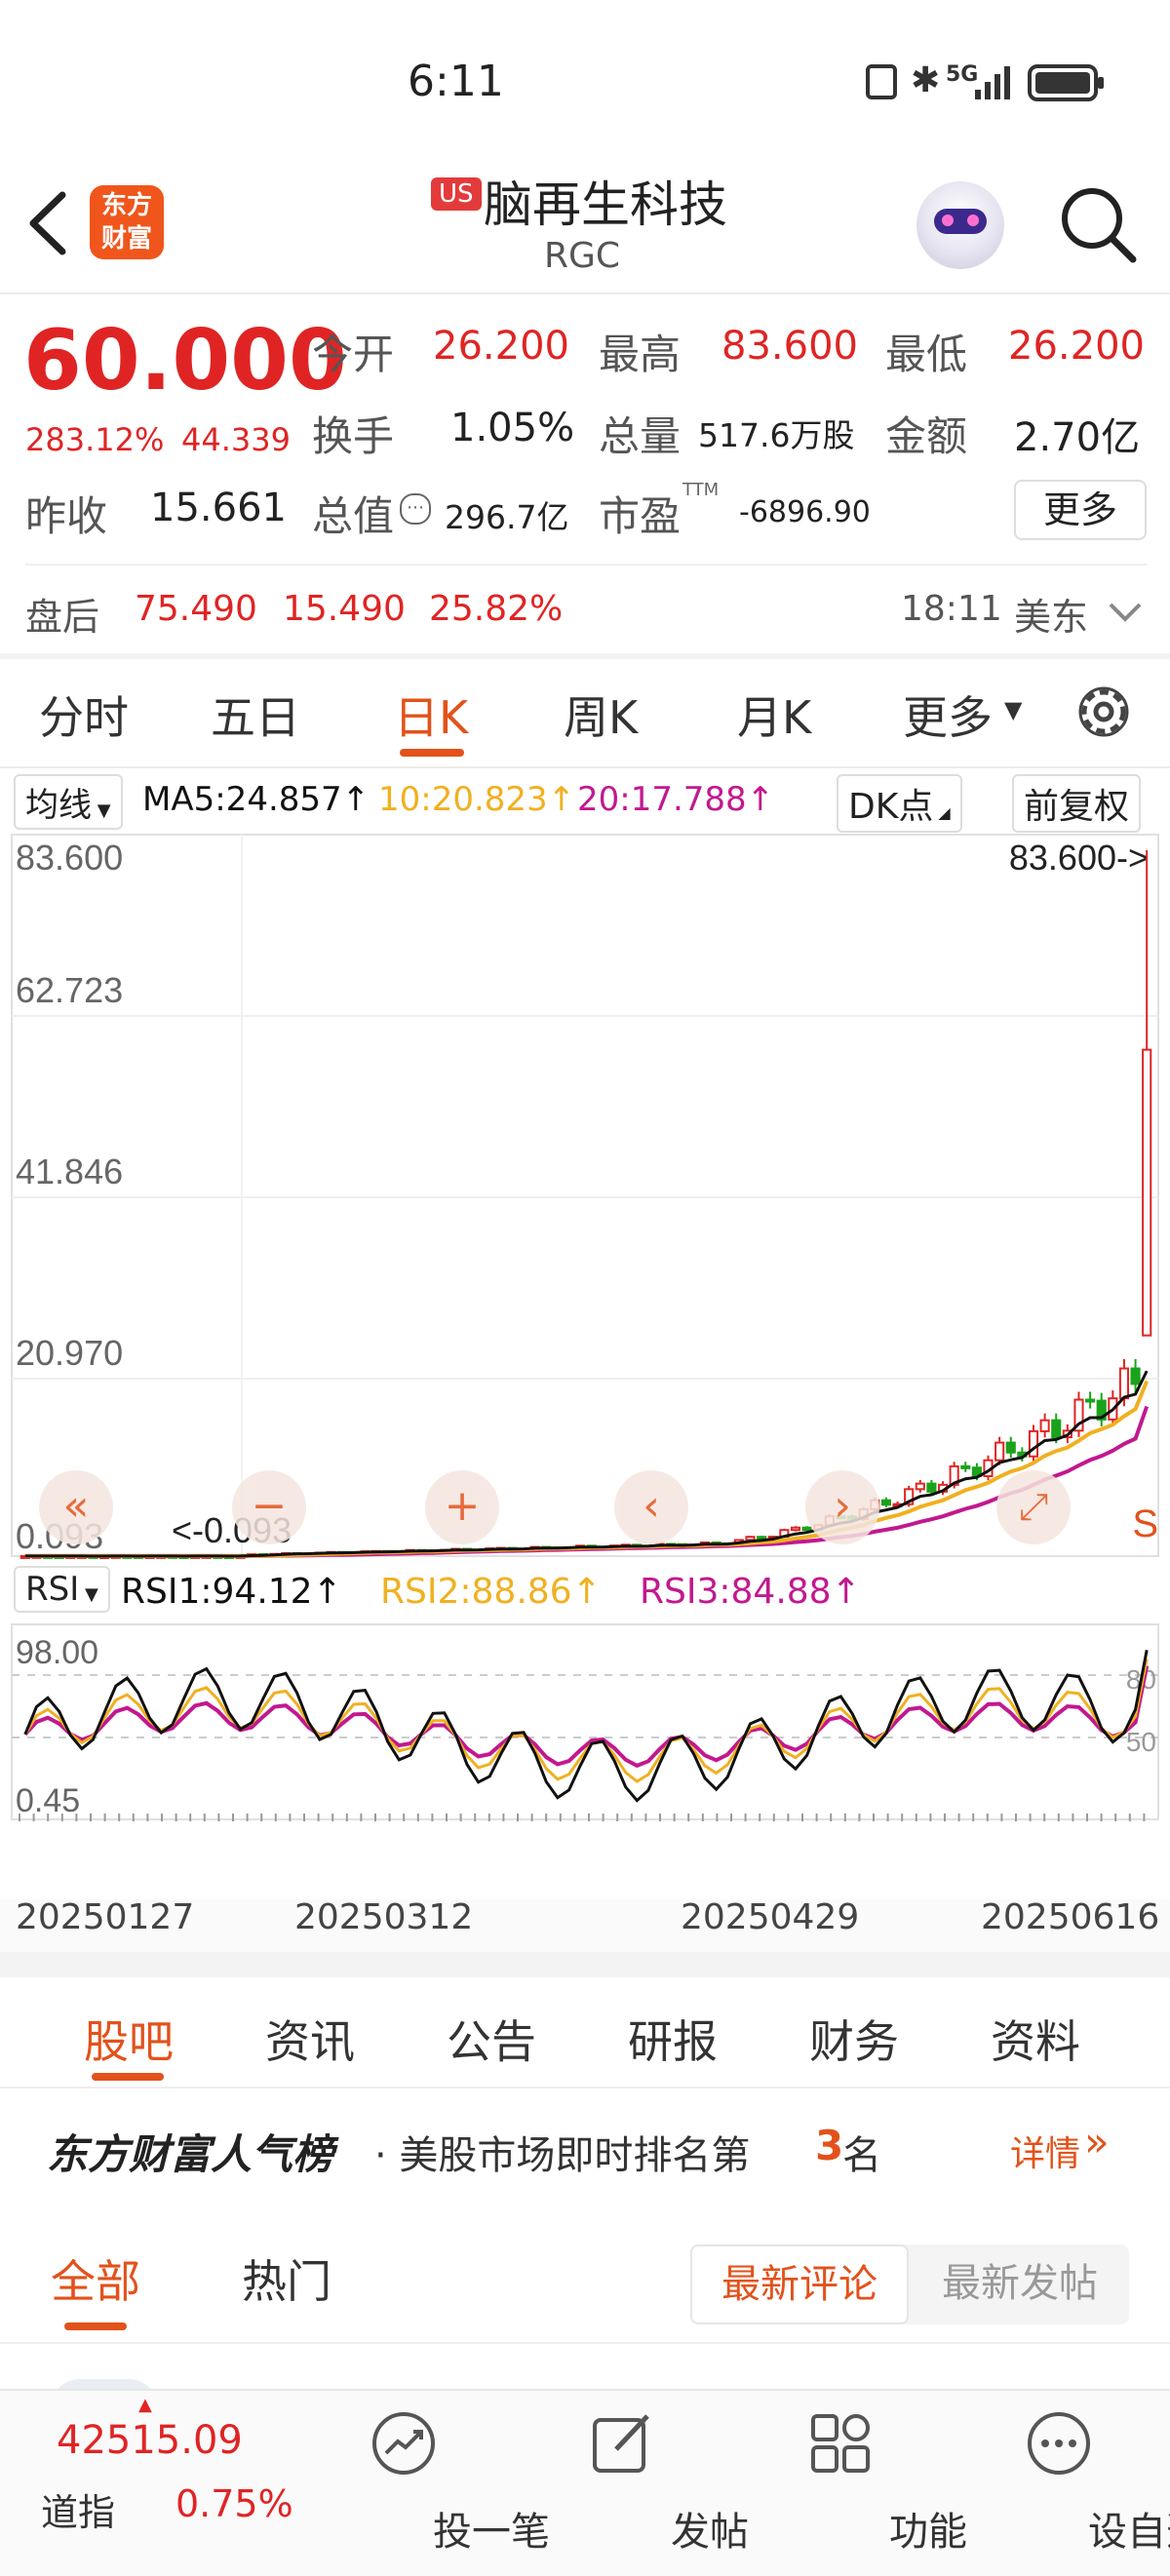  Describe the element at coordinates (1145, 1524) in the screenshot. I see `signal-s-marker: S` at that location.